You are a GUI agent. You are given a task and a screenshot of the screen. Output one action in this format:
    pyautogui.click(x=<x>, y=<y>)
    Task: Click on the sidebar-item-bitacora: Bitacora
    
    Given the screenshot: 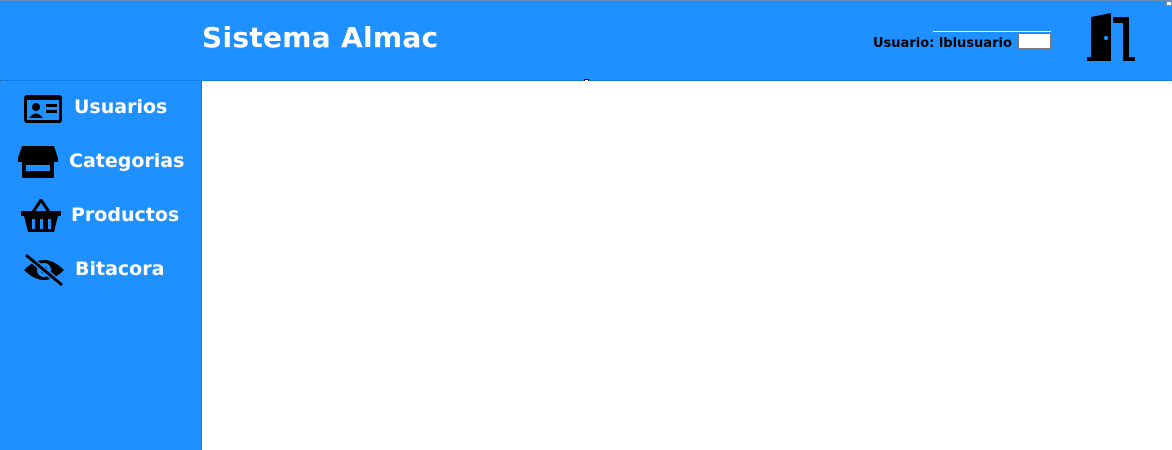 What is the action you would take?
    pyautogui.click(x=101, y=270)
    